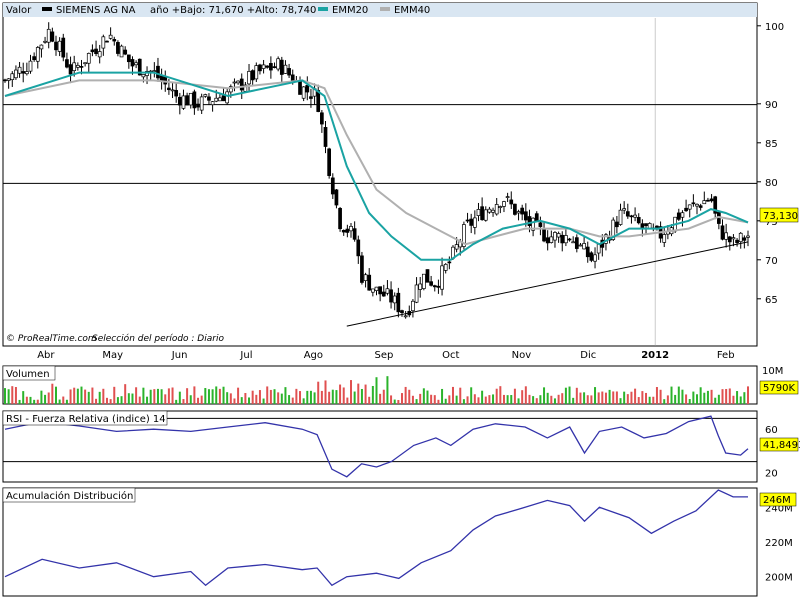 The width and height of the screenshot is (800, 600). What do you see at coordinates (726, 355) in the screenshot?
I see `month-label: Feb` at bounding box center [726, 355].